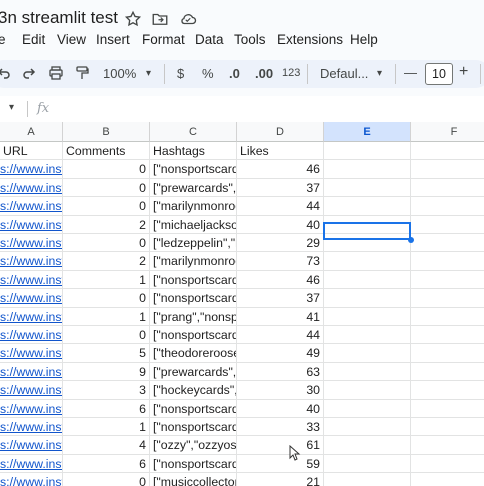 The width and height of the screenshot is (484, 486). I want to click on column-header-b: B, so click(106, 132).